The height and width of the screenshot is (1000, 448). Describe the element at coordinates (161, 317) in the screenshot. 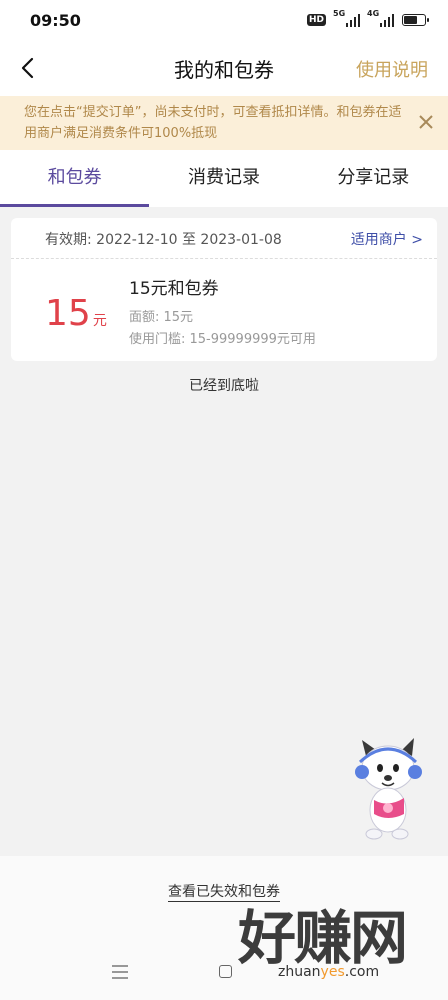

I see `coupon-face-value: 面额: 15元` at that location.